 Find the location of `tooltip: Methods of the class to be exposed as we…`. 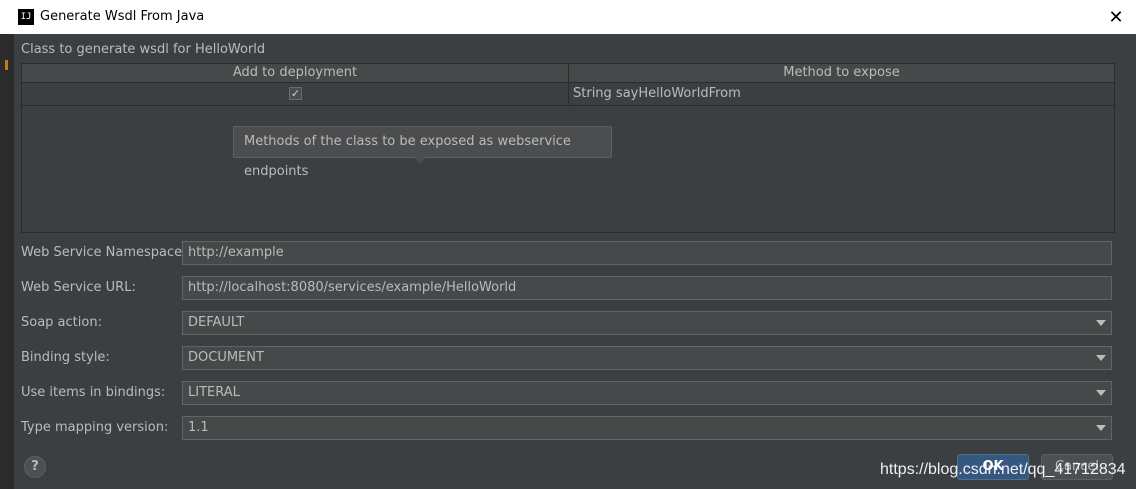

tooltip: Methods of the class to be exposed as we… is located at coordinates (422, 152).